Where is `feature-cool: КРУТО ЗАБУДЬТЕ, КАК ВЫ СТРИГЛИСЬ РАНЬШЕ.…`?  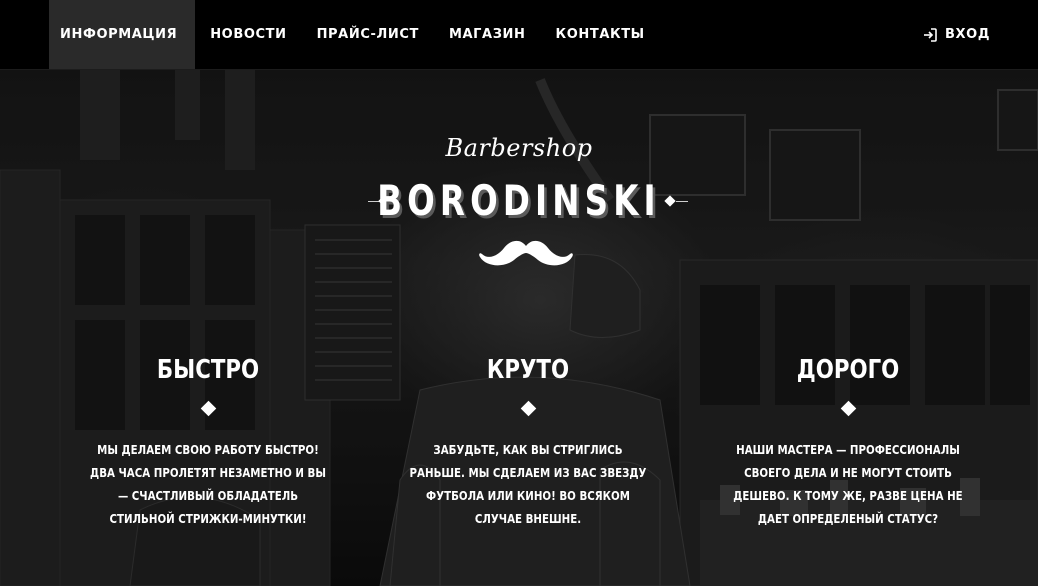 feature-cool: КРУТО ЗАБУДЬТЕ, КАК ВЫ СТРИГЛИСЬ РАНЬШЕ.… is located at coordinates (528, 441).